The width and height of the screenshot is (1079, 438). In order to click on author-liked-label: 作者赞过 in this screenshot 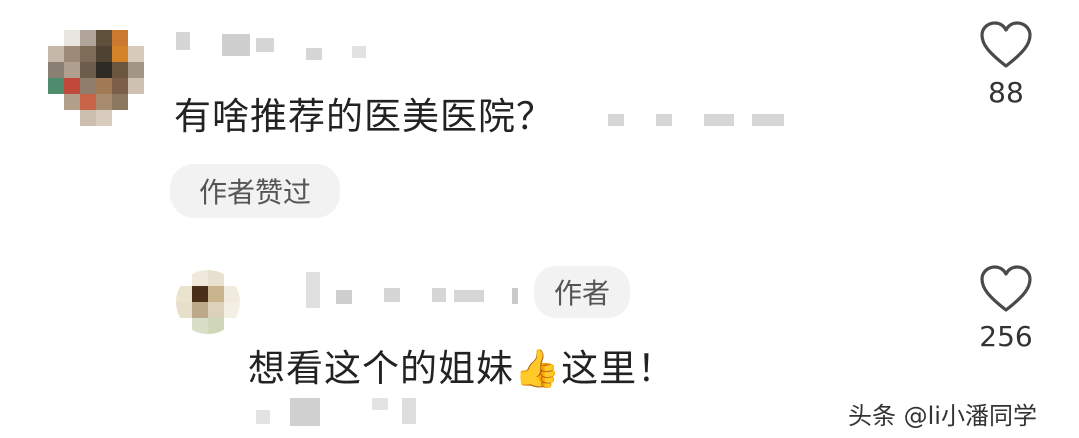, I will do `click(254, 192)`.